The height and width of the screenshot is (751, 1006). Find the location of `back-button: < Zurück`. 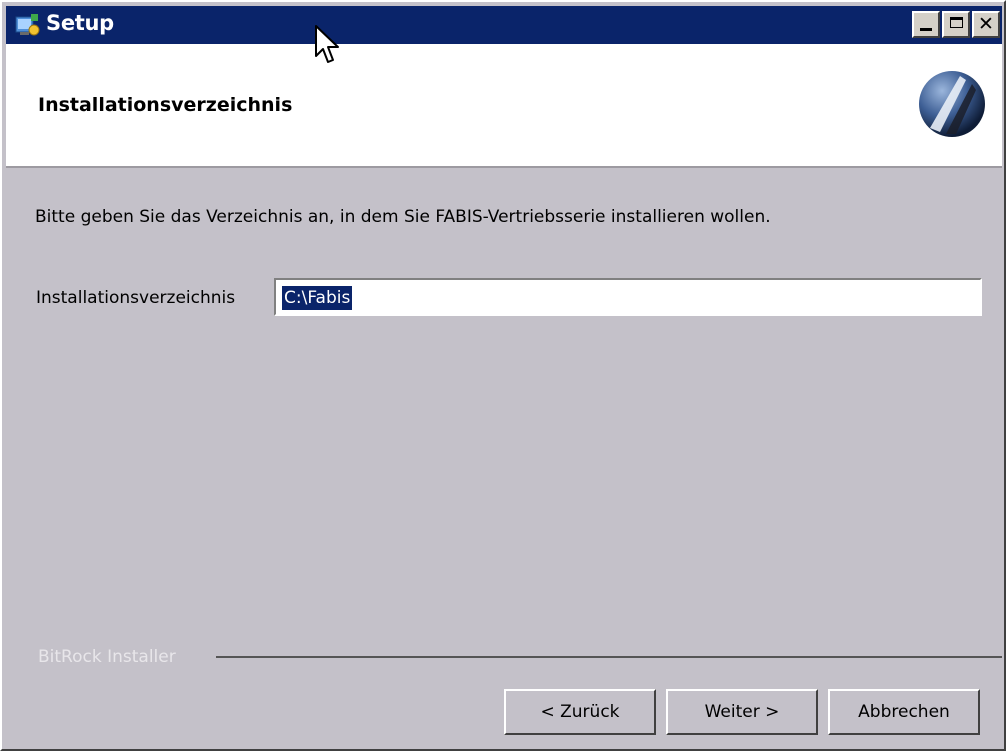

back-button: < Zurück is located at coordinates (580, 712).